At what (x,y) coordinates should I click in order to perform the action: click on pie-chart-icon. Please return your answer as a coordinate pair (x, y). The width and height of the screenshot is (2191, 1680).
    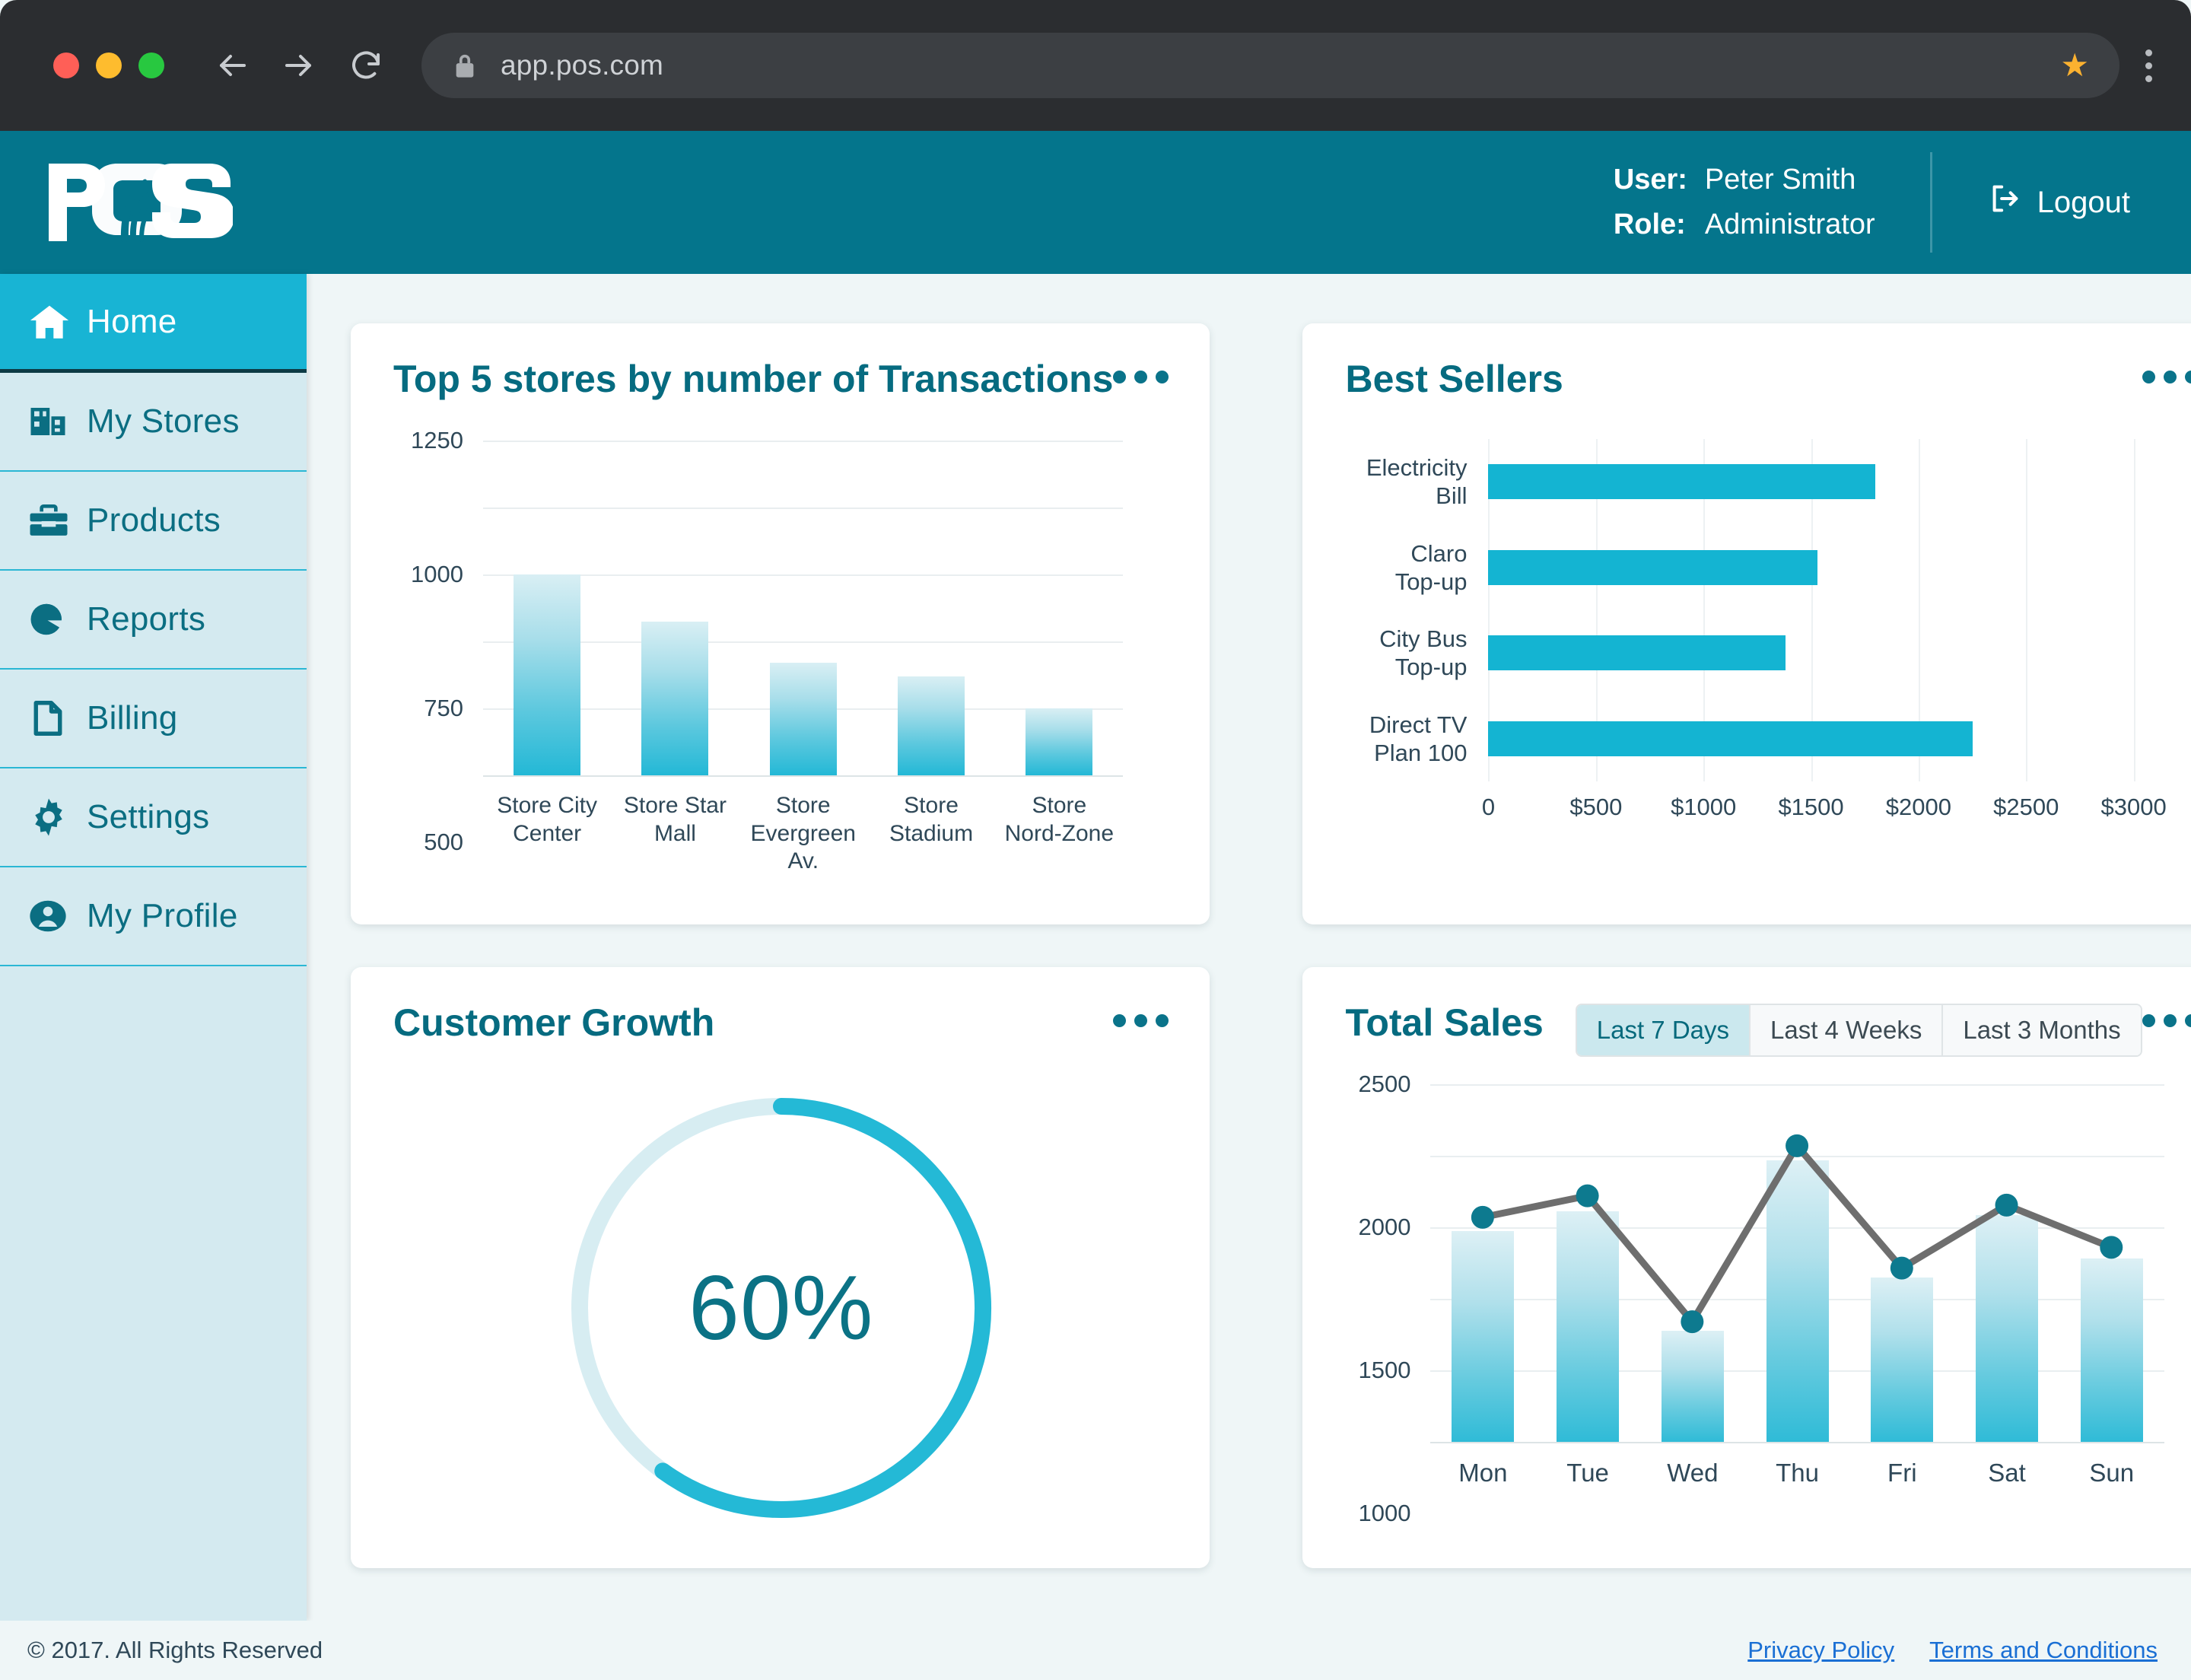
    Looking at the image, I should click on (57, 620).